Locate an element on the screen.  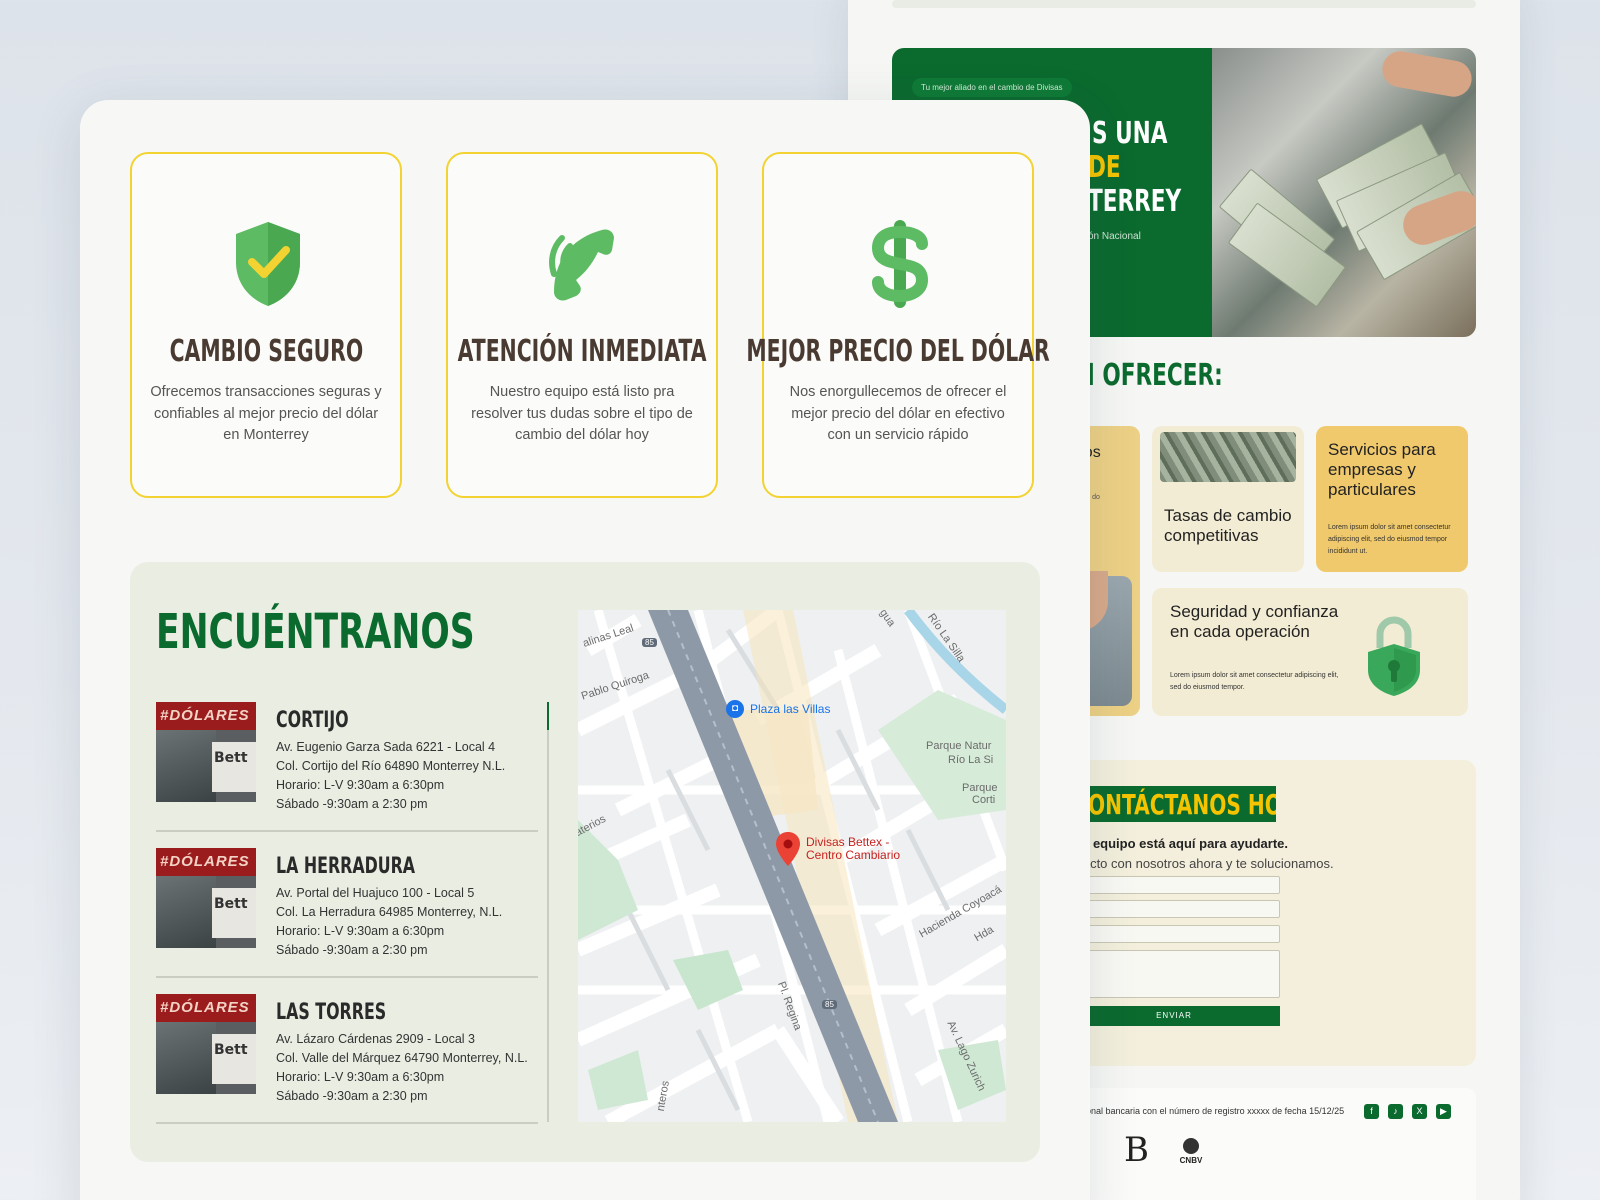
tiktok-icon: ♪ is located at coordinates (1395, 1111).